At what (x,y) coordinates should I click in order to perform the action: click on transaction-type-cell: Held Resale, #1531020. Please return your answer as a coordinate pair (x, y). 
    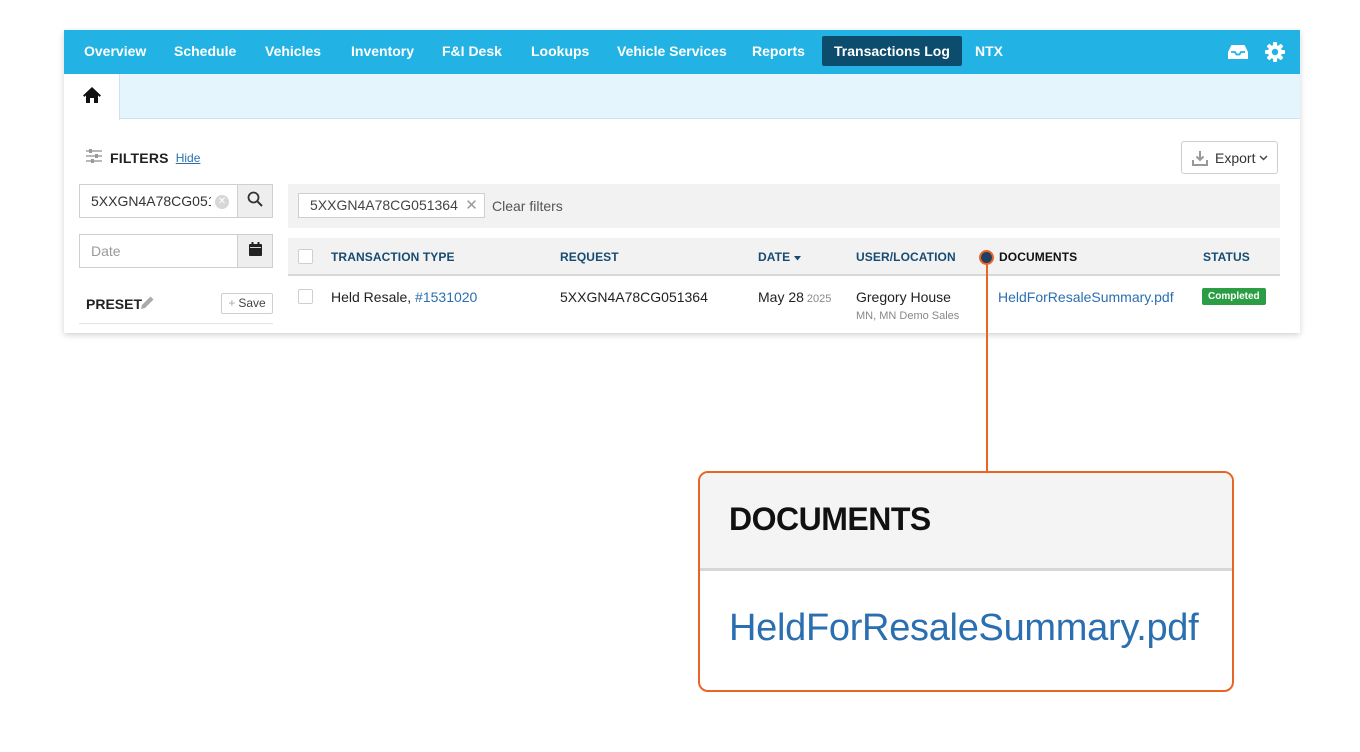
    Looking at the image, I should click on (404, 297).